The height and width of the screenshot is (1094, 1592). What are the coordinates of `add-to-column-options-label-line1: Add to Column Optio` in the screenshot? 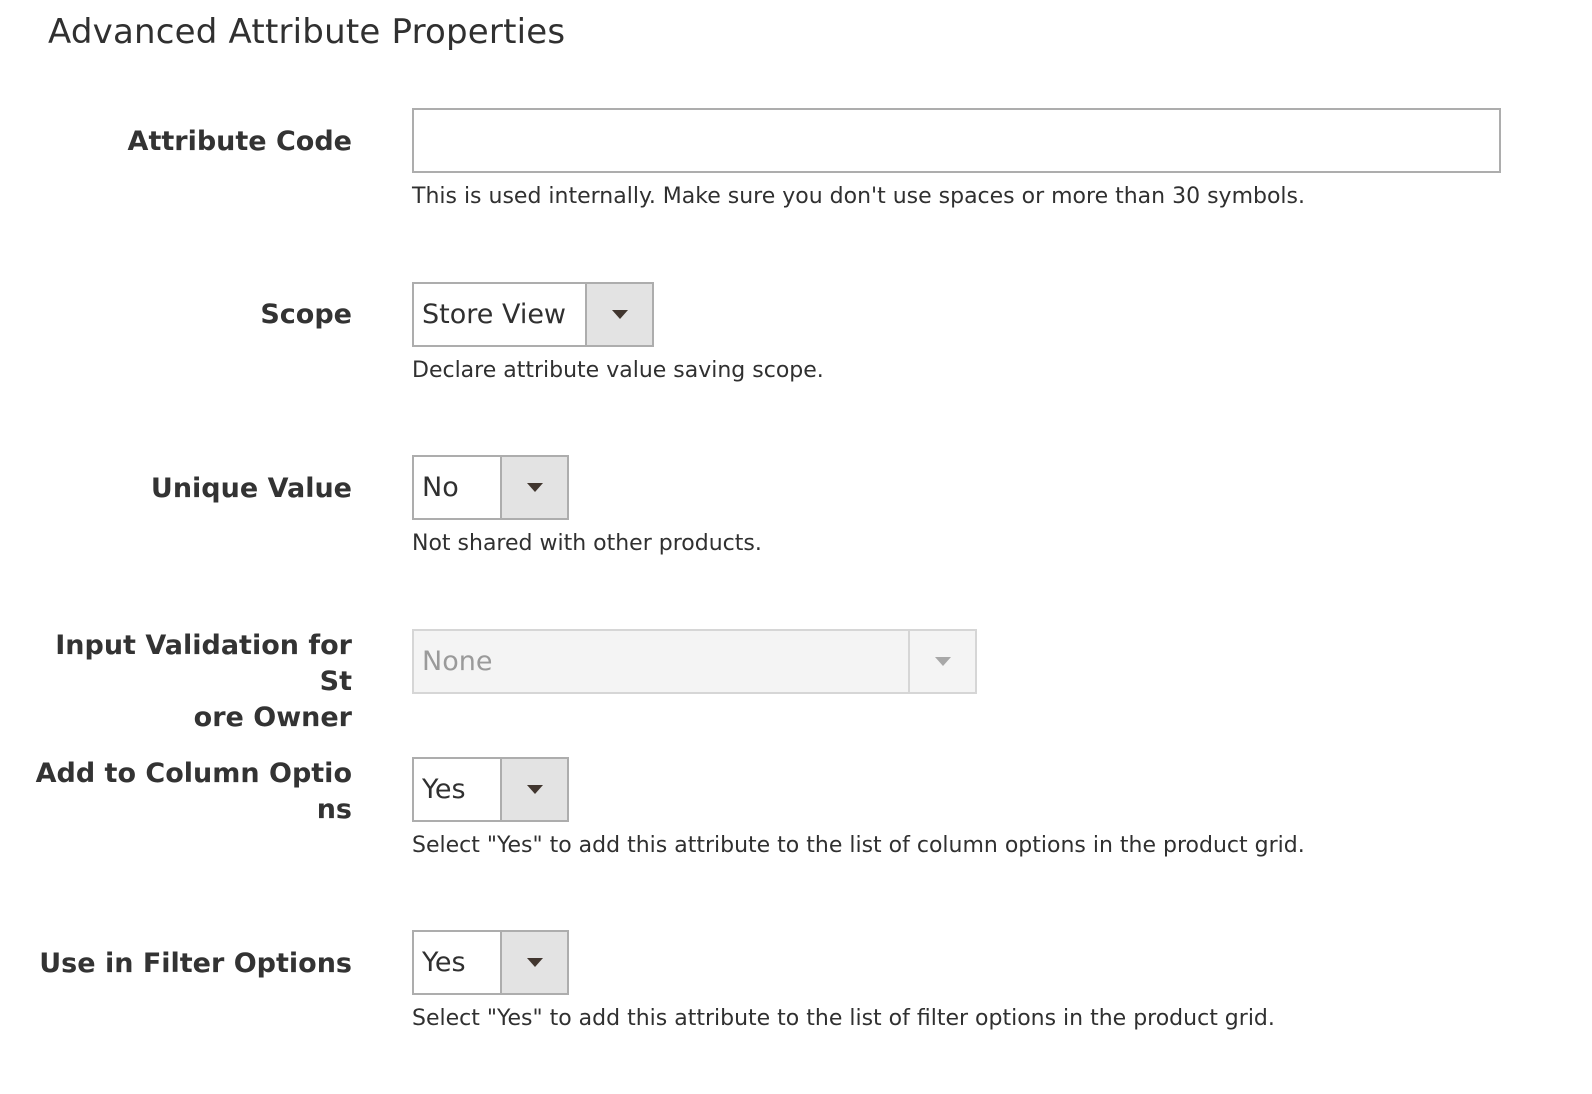 It's located at (193, 773).